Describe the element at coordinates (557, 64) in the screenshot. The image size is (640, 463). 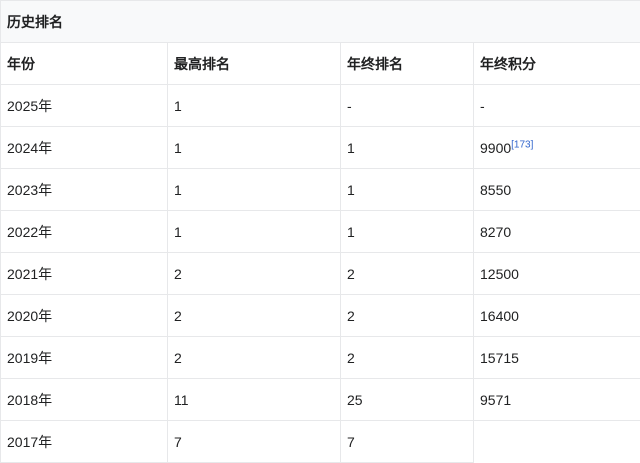
I see `header-year-end-points: 年终积分` at that location.